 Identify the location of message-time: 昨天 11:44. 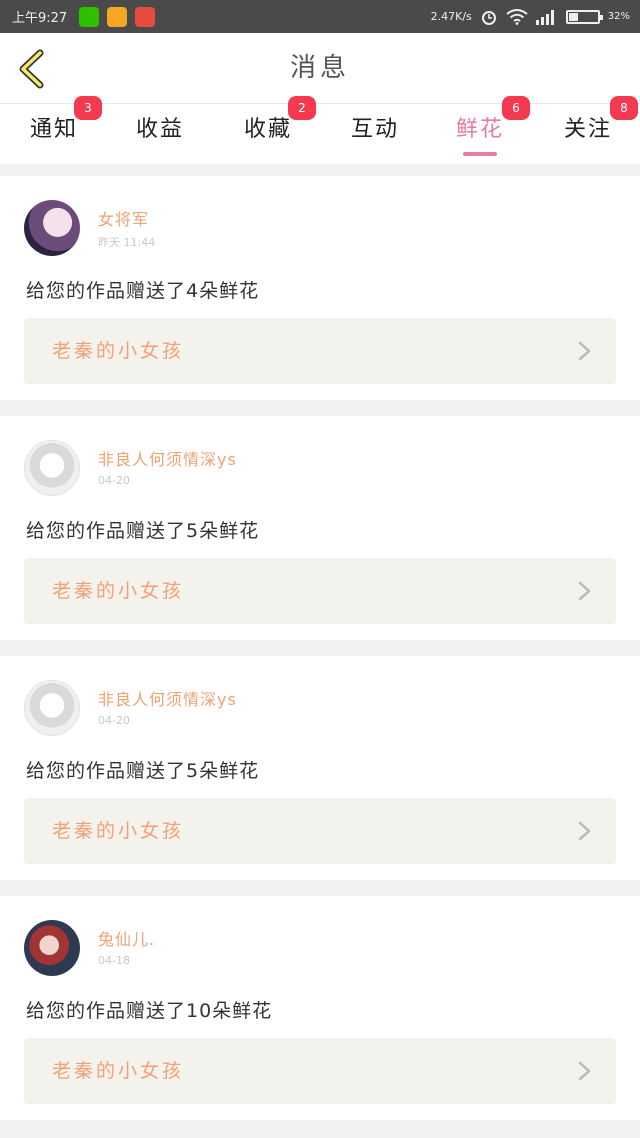
(127, 242).